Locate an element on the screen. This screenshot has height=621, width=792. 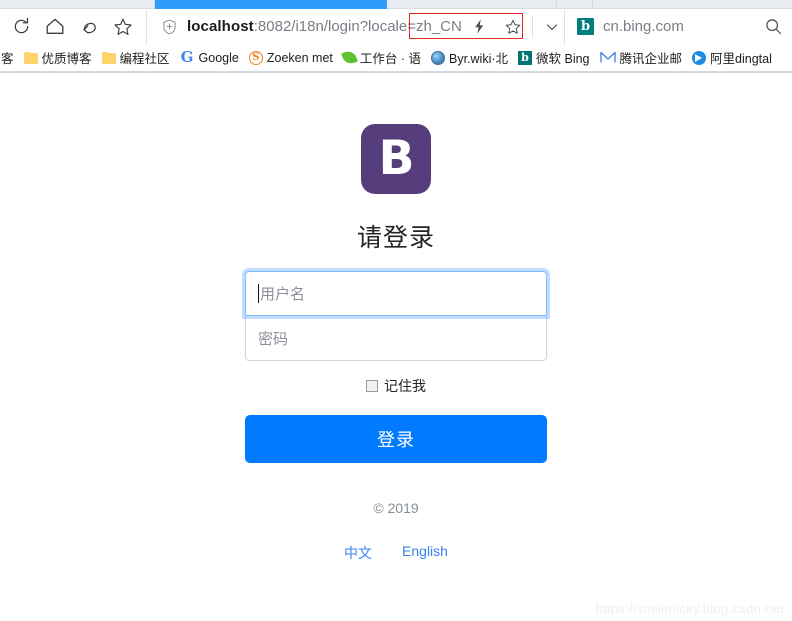
browser-toolbar: localhost:8082/i18n/login?locale=zh_CN is located at coordinates (396, 26).